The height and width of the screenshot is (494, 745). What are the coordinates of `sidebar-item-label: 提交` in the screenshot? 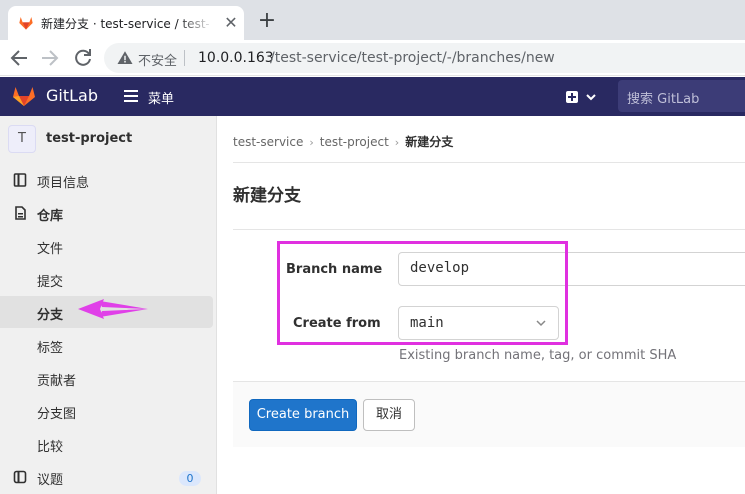 It's located at (50, 282).